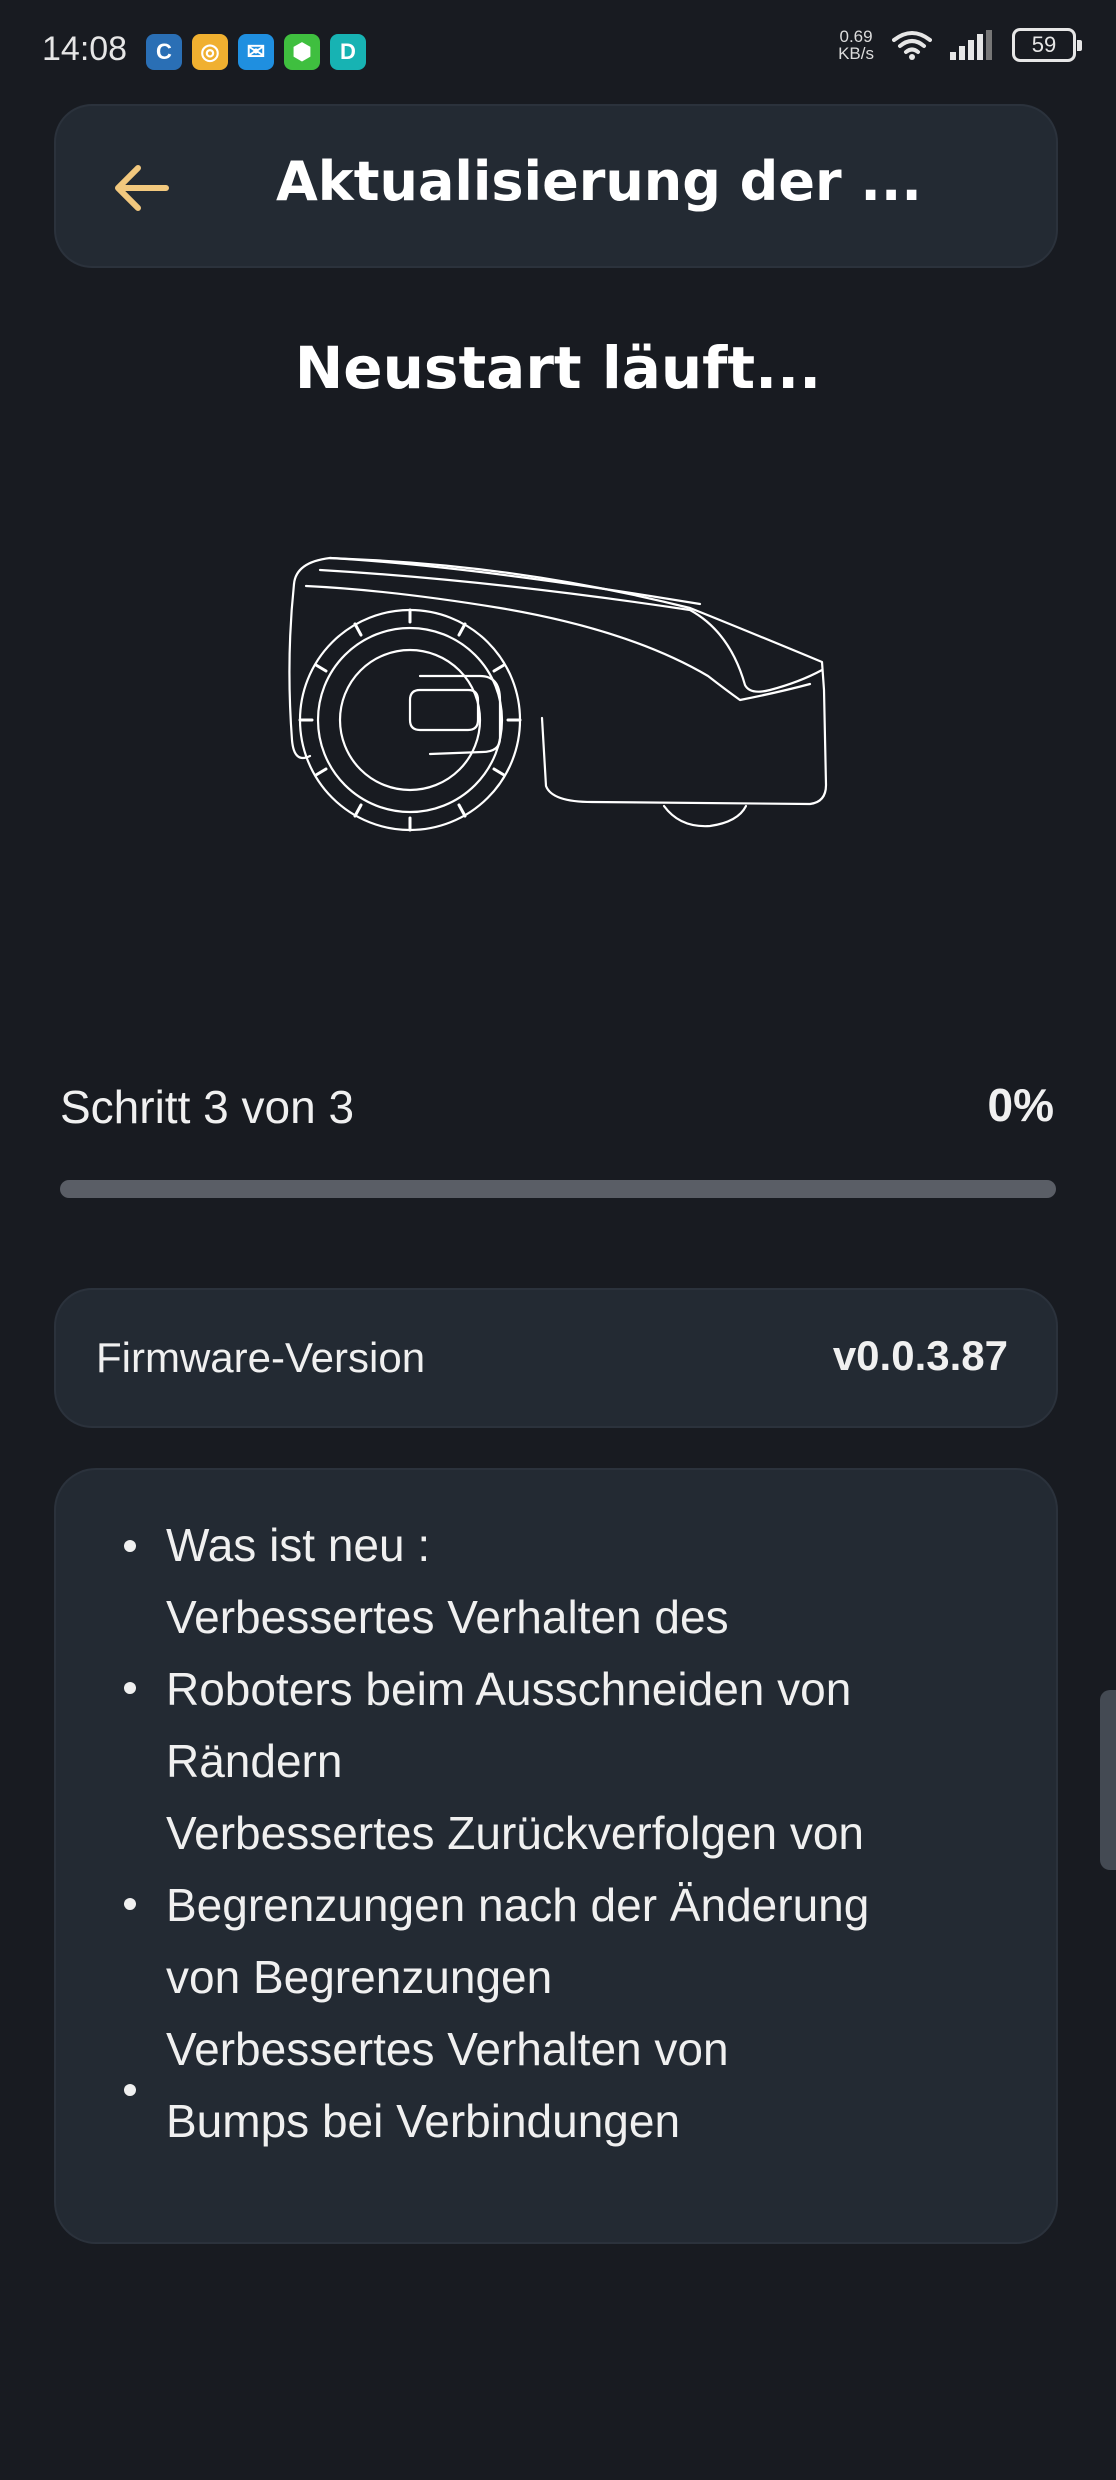  Describe the element at coordinates (302, 52) in the screenshot. I see `security-app-icon: ⬢` at that location.